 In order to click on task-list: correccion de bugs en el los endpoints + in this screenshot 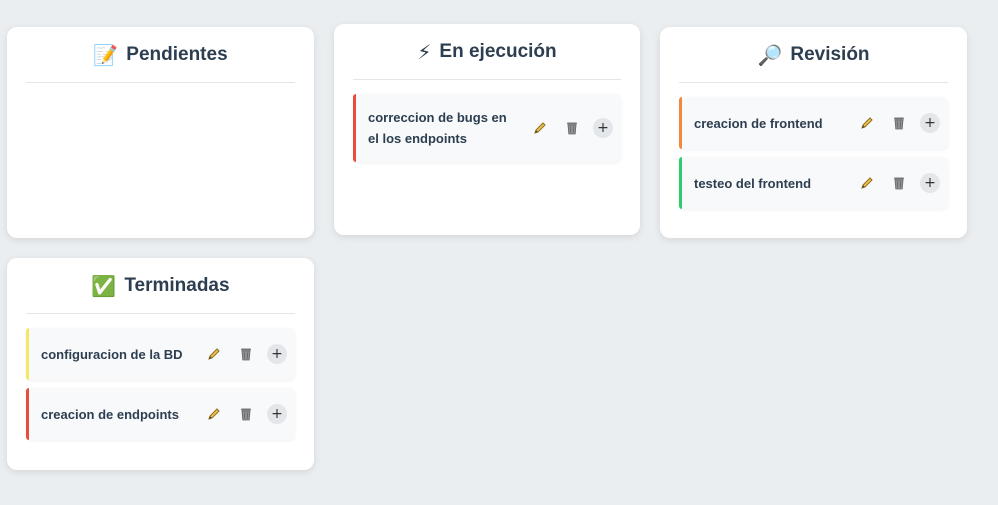, I will do `click(487, 121)`.